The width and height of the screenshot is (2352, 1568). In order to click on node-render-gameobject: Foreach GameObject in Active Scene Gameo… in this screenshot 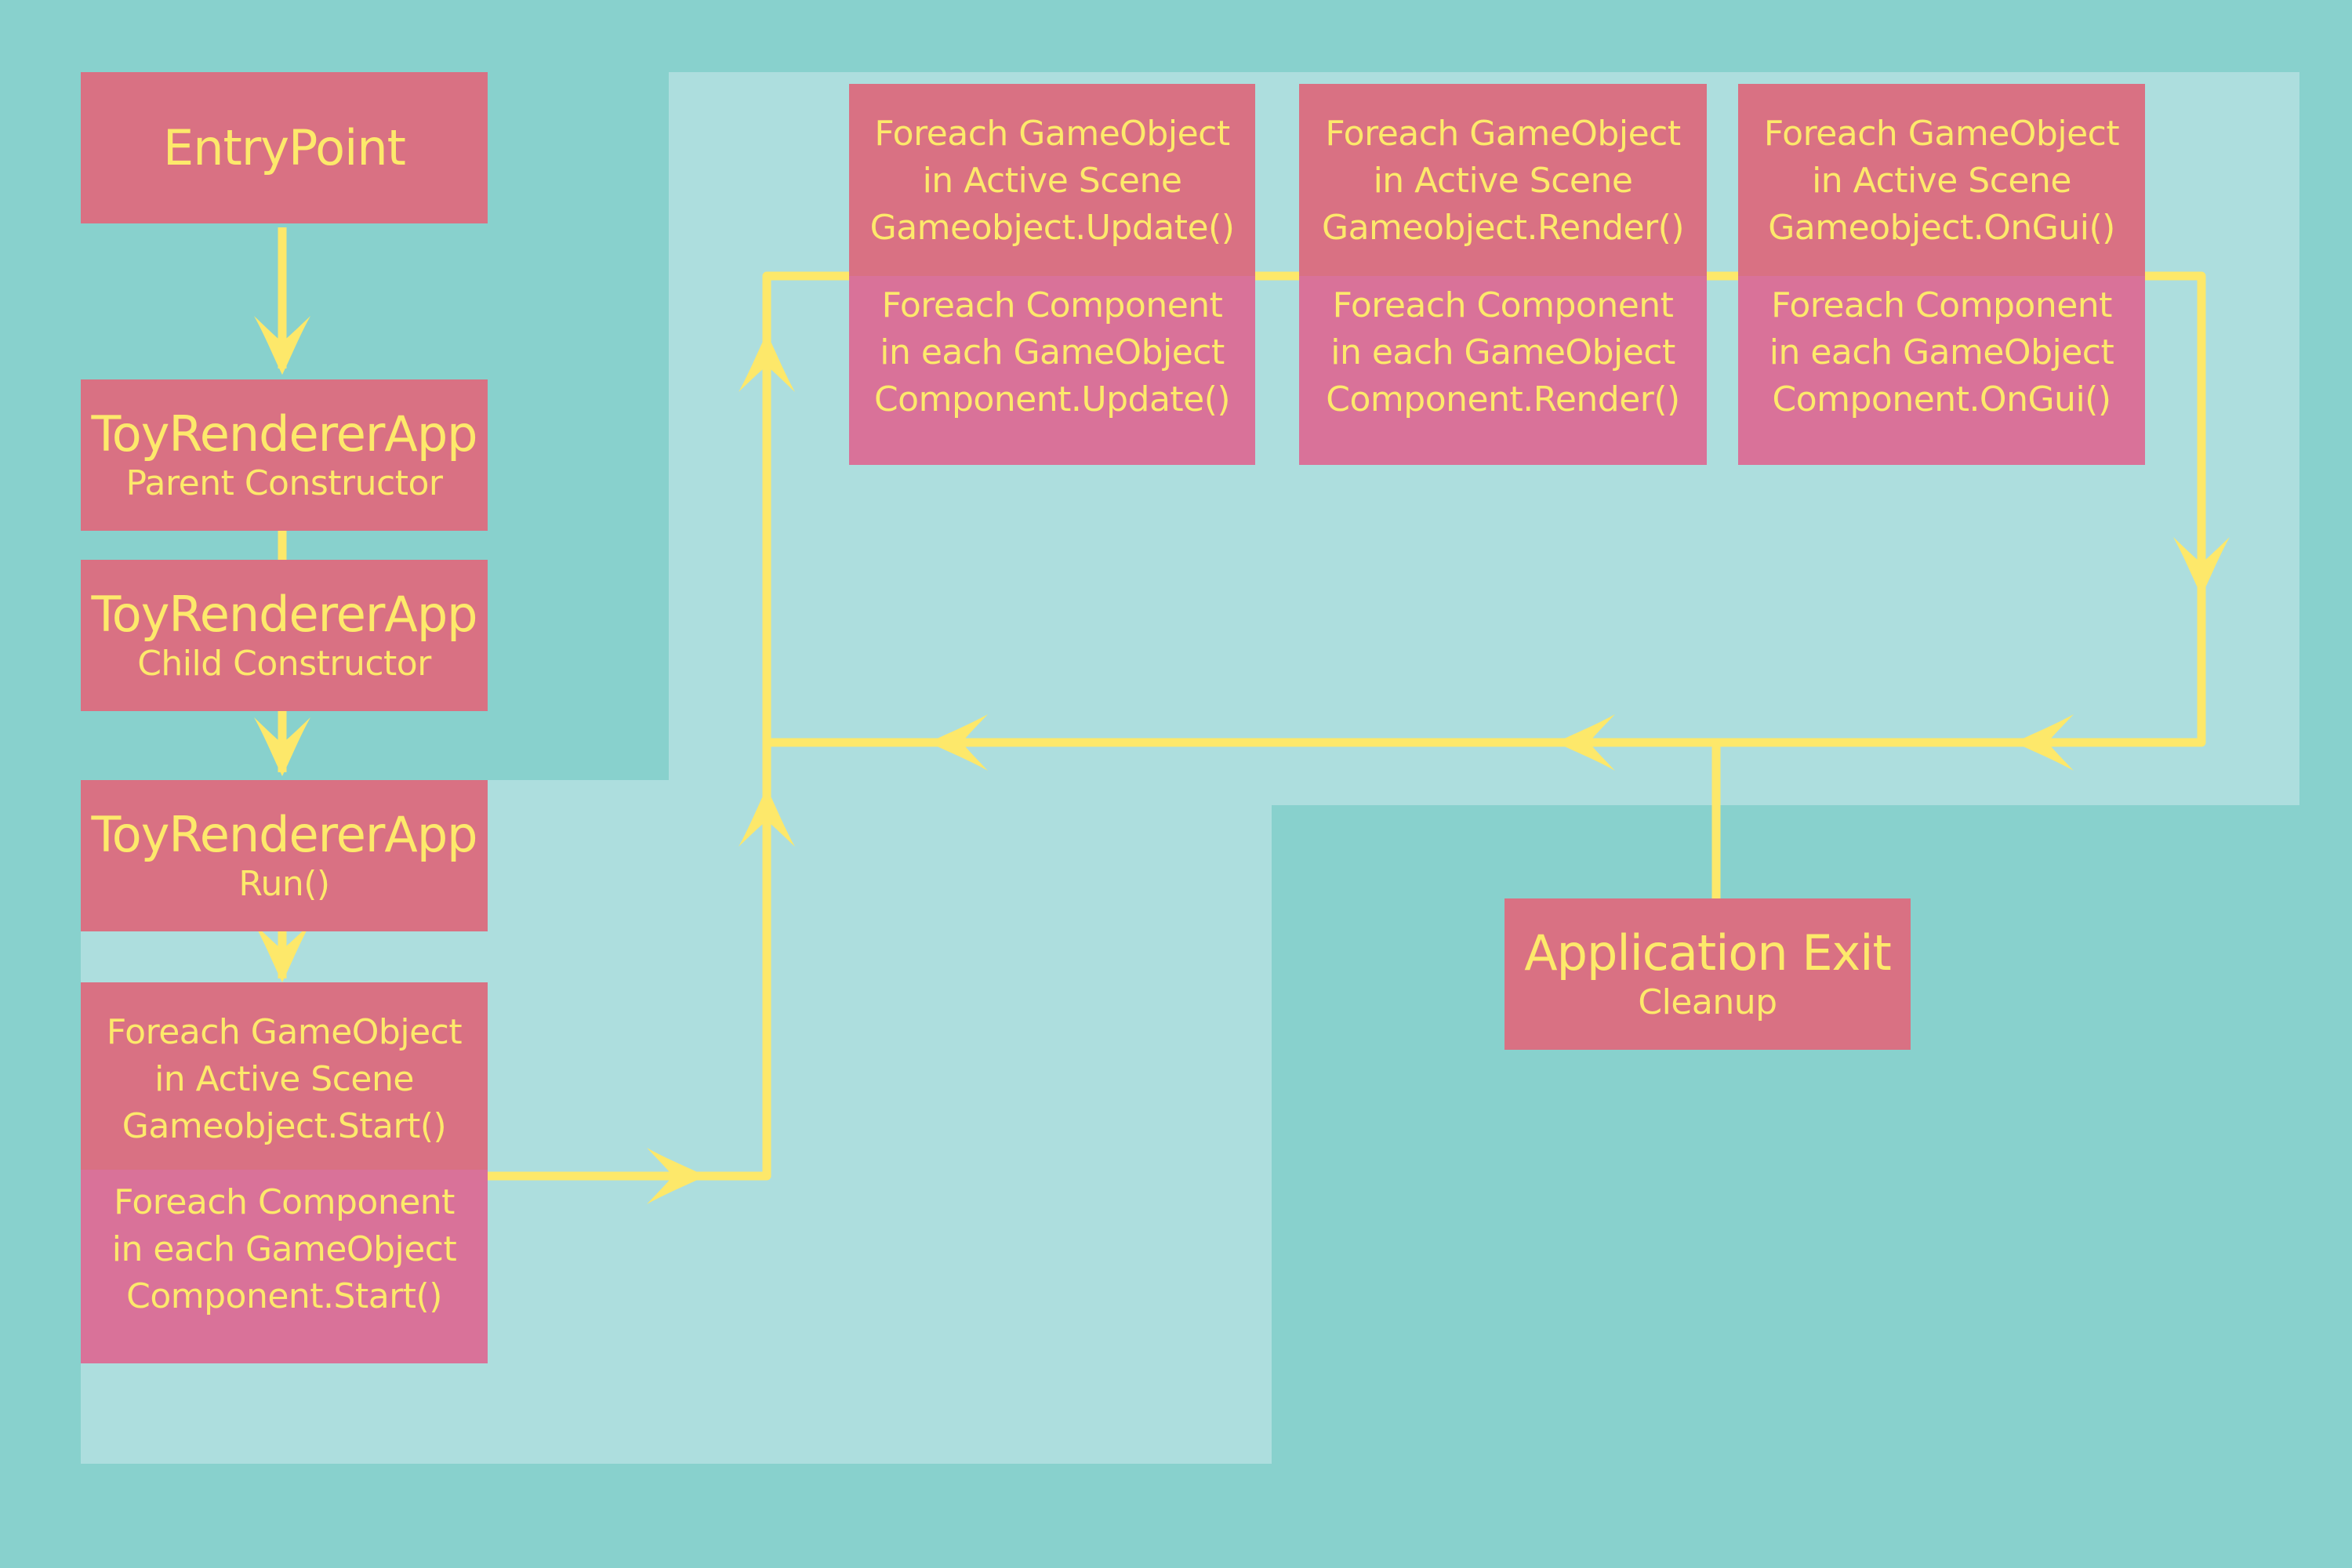, I will do `click(1503, 180)`.